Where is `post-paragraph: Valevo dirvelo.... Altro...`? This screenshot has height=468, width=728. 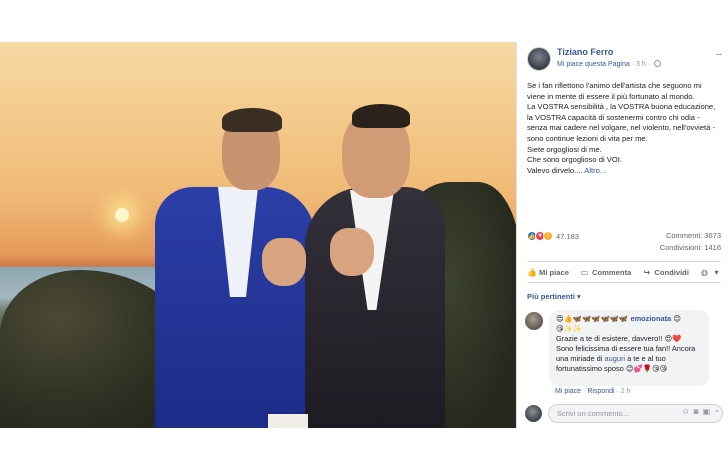
post-paragraph: Valevo dirvelo.... Altro... is located at coordinates (624, 171).